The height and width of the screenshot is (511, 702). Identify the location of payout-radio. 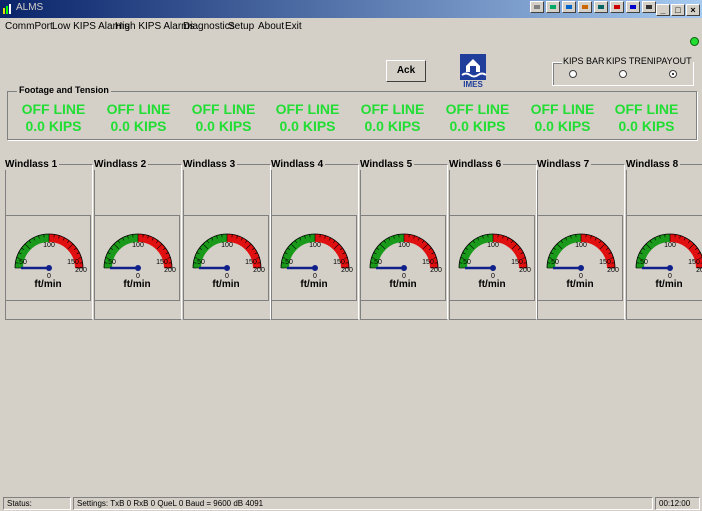
(673, 74).